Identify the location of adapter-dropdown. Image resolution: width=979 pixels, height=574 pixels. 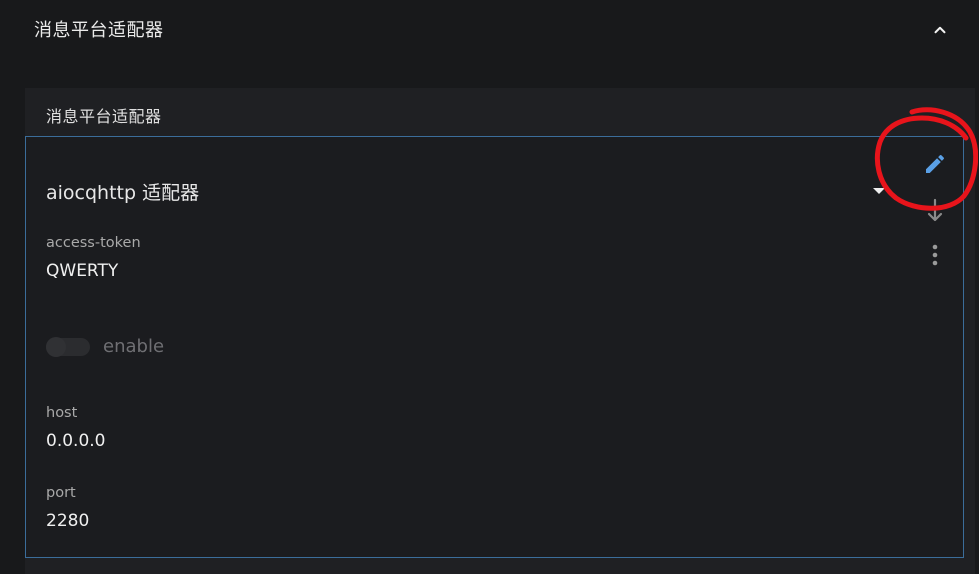
(879, 191).